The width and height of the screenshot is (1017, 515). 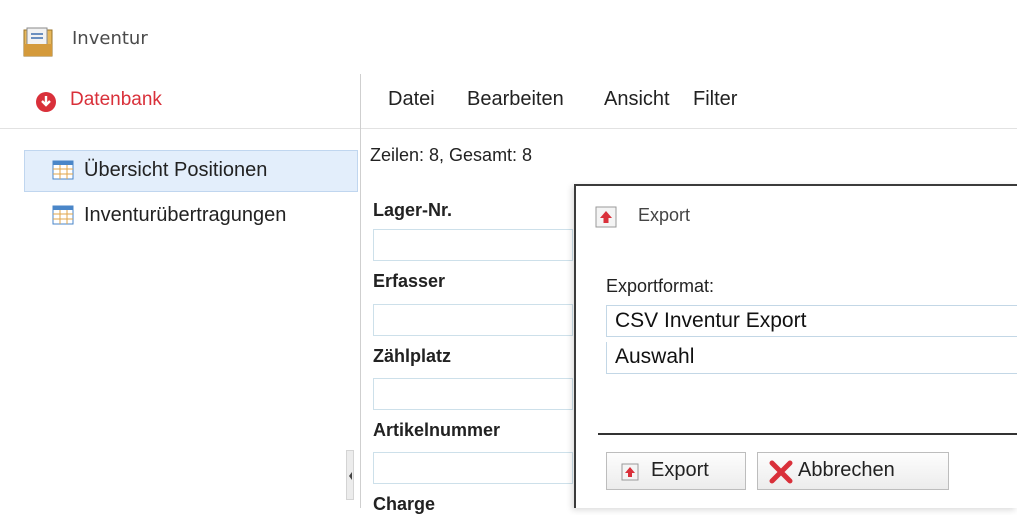 What do you see at coordinates (781, 472) in the screenshot?
I see `cancel-x-icon` at bounding box center [781, 472].